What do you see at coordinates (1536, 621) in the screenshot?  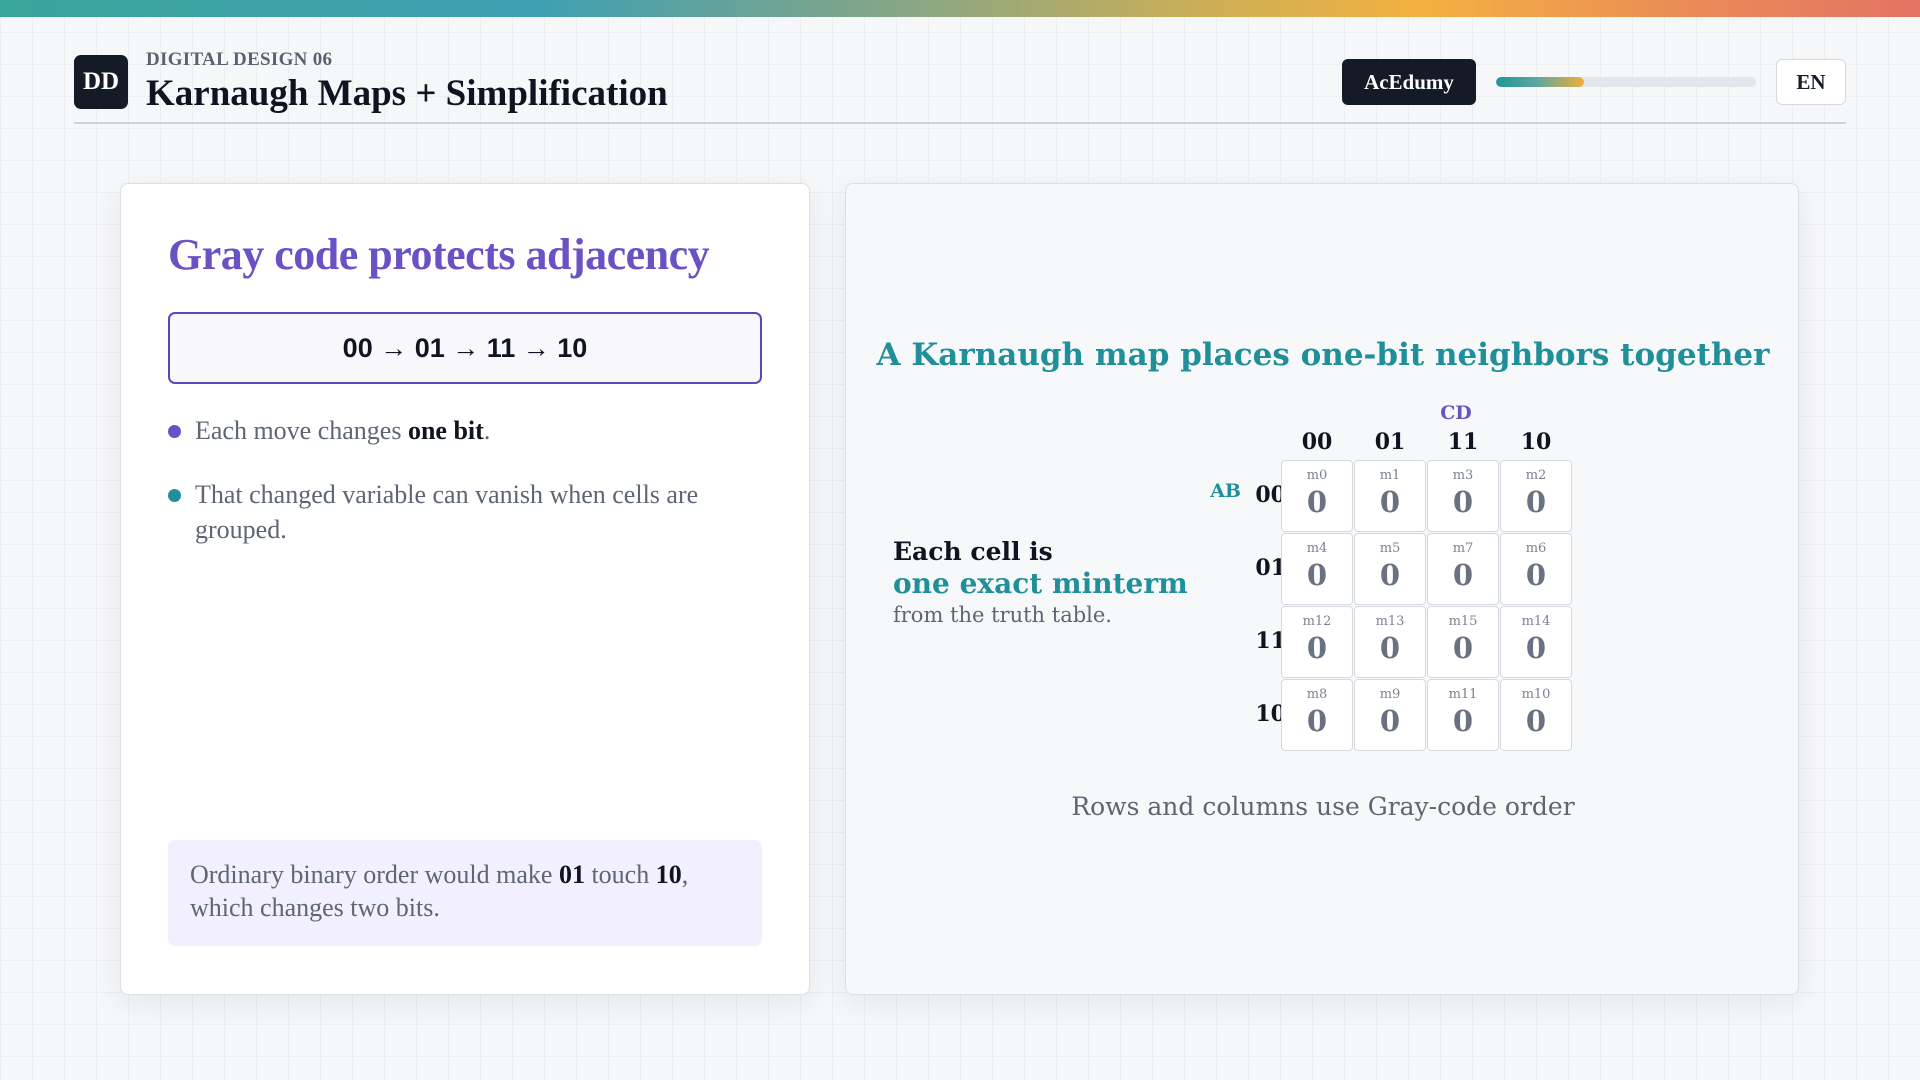 I see `minterm-label: m14` at bounding box center [1536, 621].